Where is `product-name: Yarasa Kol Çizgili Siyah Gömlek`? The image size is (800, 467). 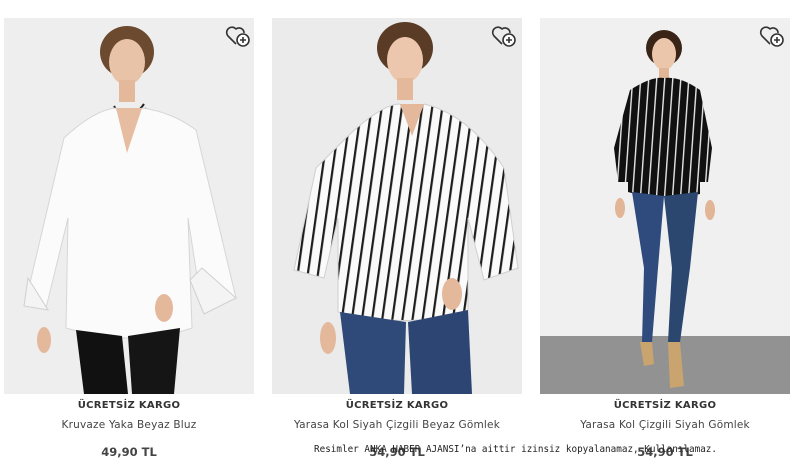 product-name: Yarasa Kol Çizgili Siyah Gömlek is located at coordinates (665, 425).